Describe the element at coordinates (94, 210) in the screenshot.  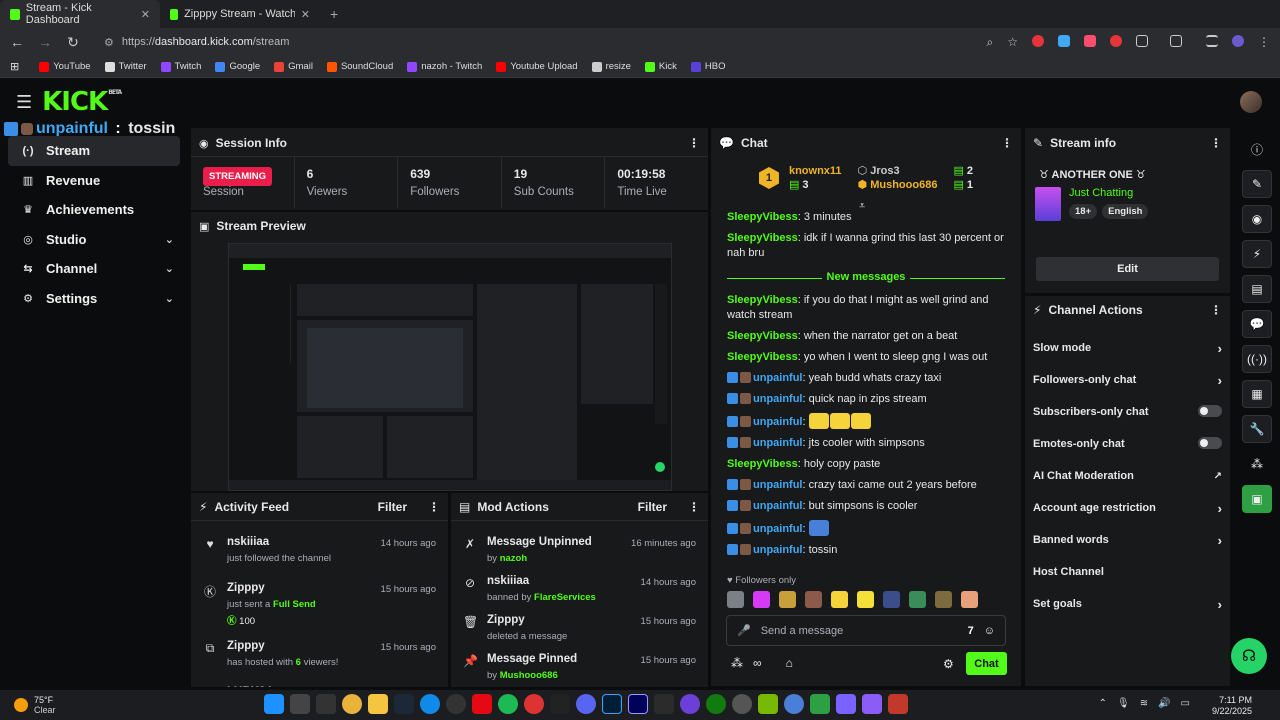
I see `sidebar-item-achievements: ♛ Achievements` at that location.